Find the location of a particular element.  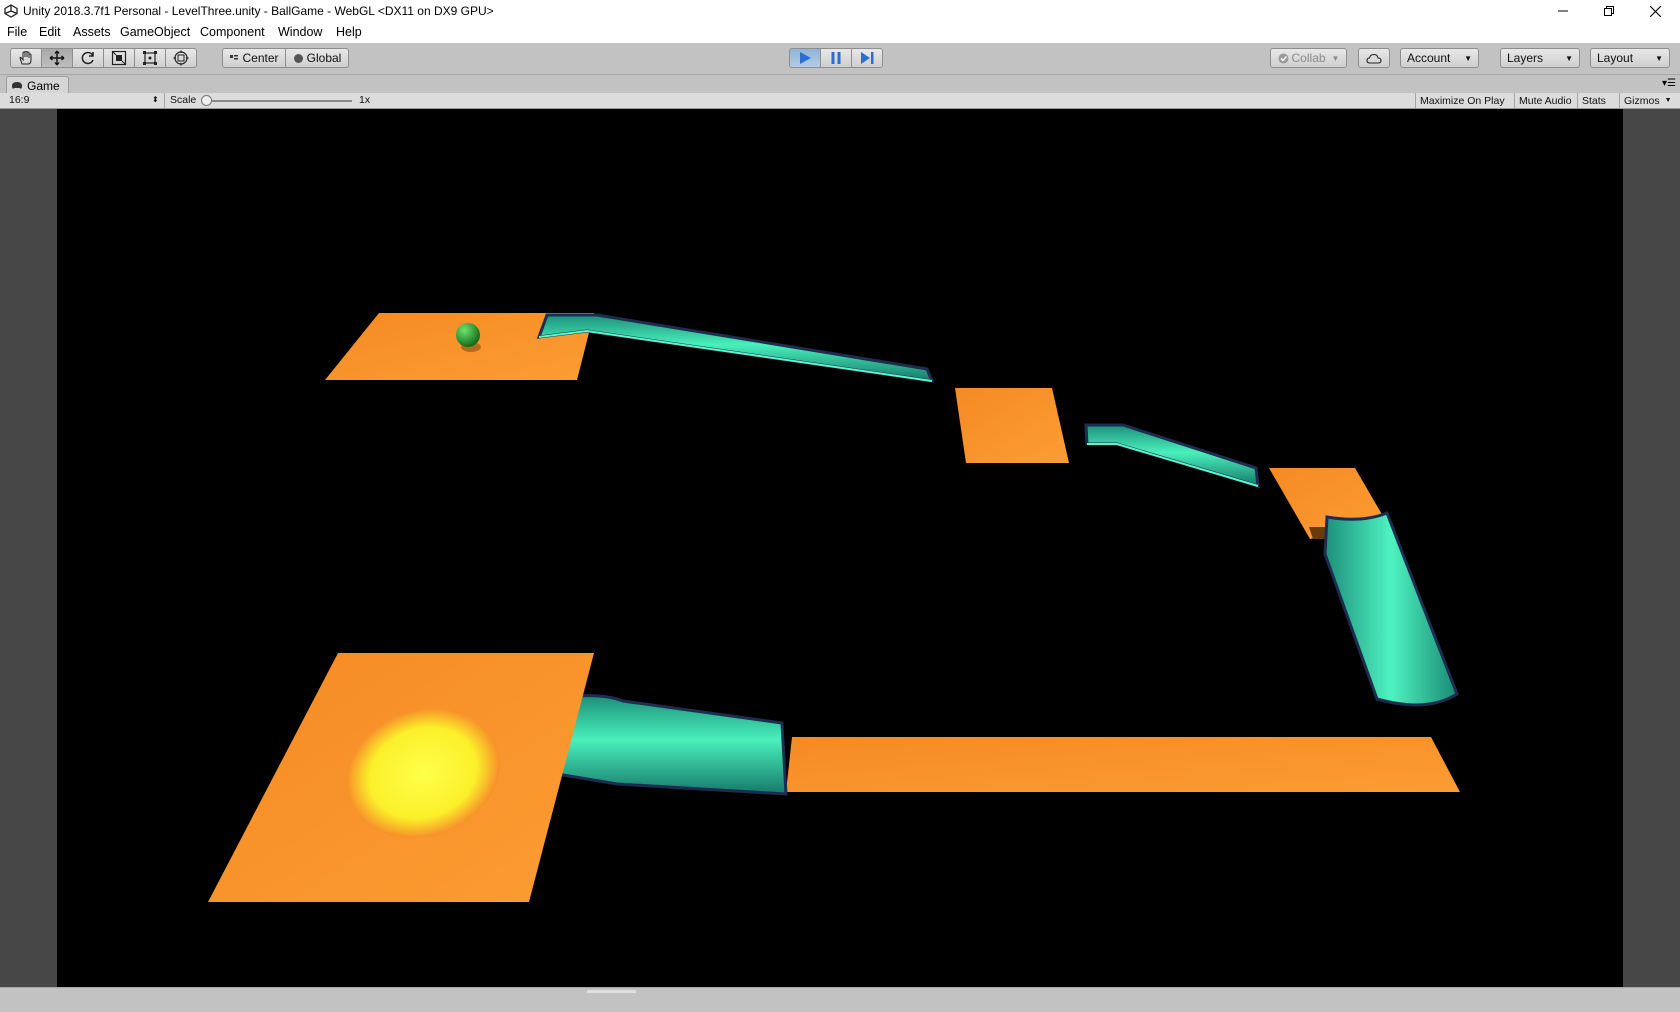

maximize-on-play-label: Maximize On Play is located at coordinates (1462, 100).